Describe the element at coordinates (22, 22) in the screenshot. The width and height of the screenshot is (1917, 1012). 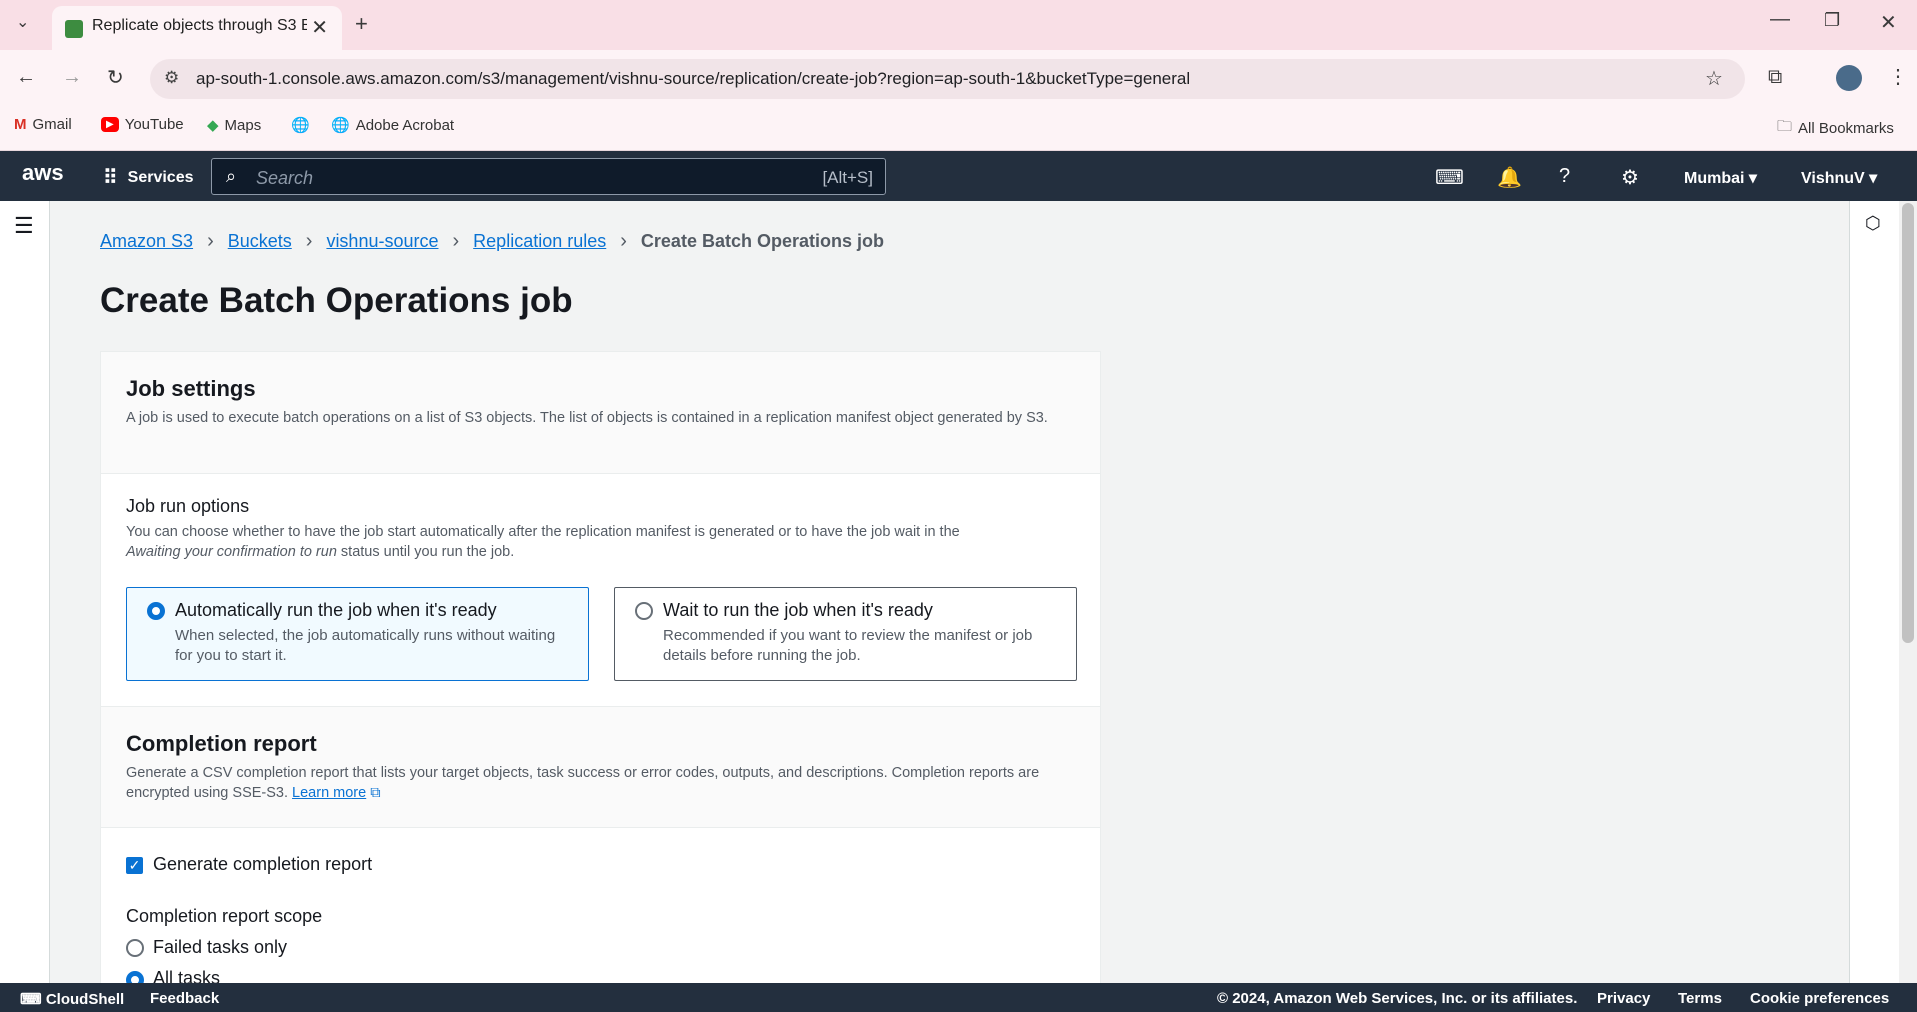
I see `tab-search-icon: ⌄` at that location.